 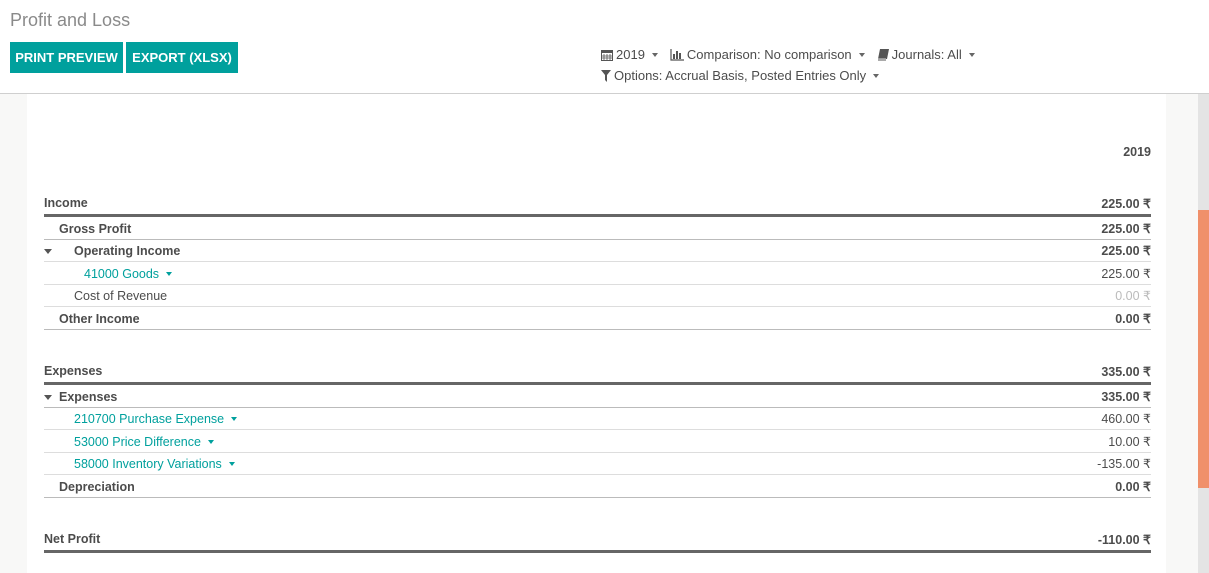 What do you see at coordinates (597, 319) in the screenshot?
I see `report-row-other-income: Other Income 0.00 ₹` at bounding box center [597, 319].